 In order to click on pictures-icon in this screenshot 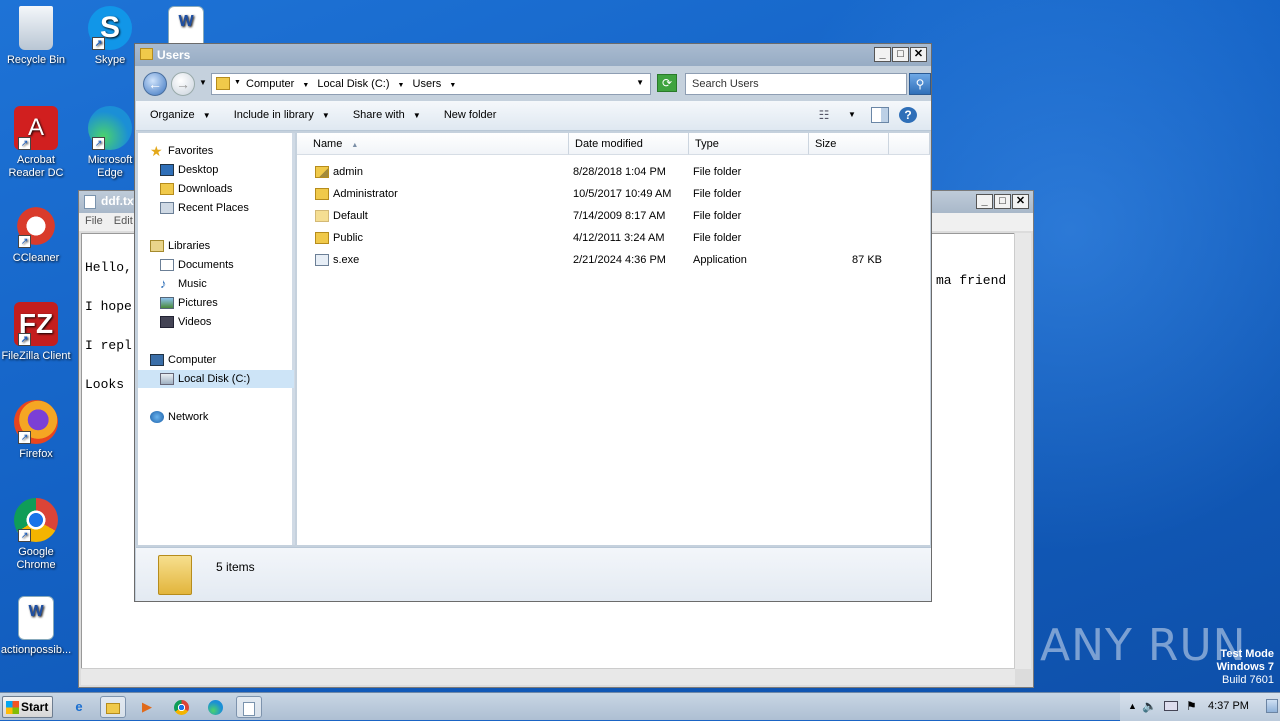, I will do `click(167, 303)`.